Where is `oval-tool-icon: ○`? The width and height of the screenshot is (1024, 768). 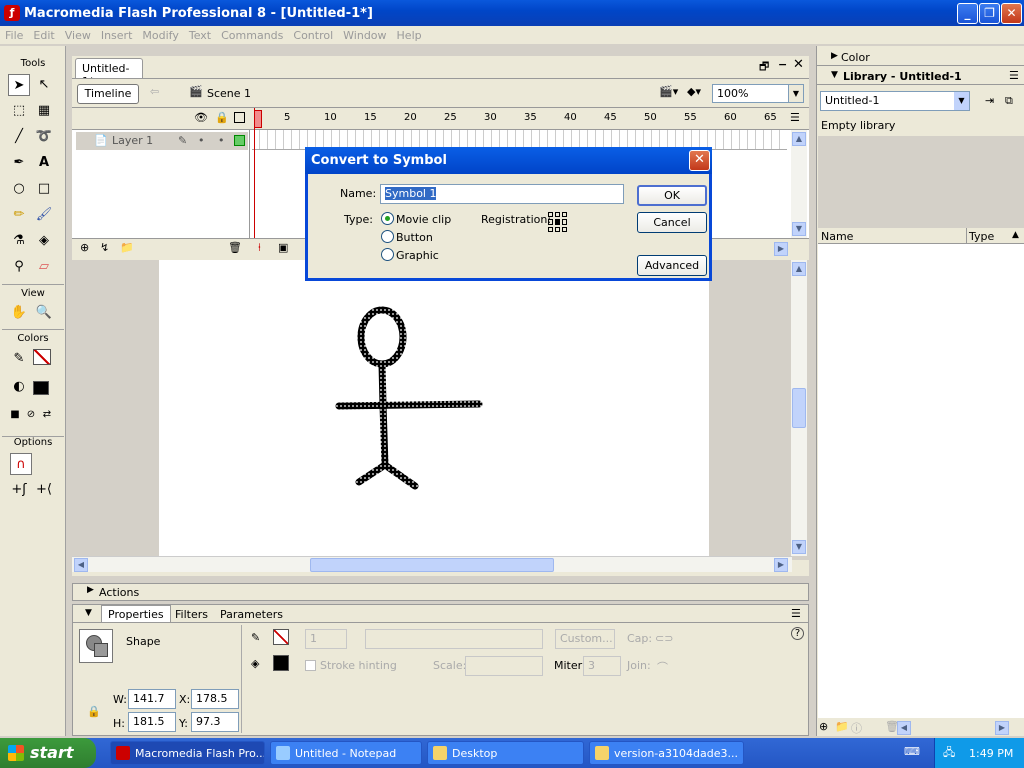
oval-tool-icon: ○ is located at coordinates (19, 189).